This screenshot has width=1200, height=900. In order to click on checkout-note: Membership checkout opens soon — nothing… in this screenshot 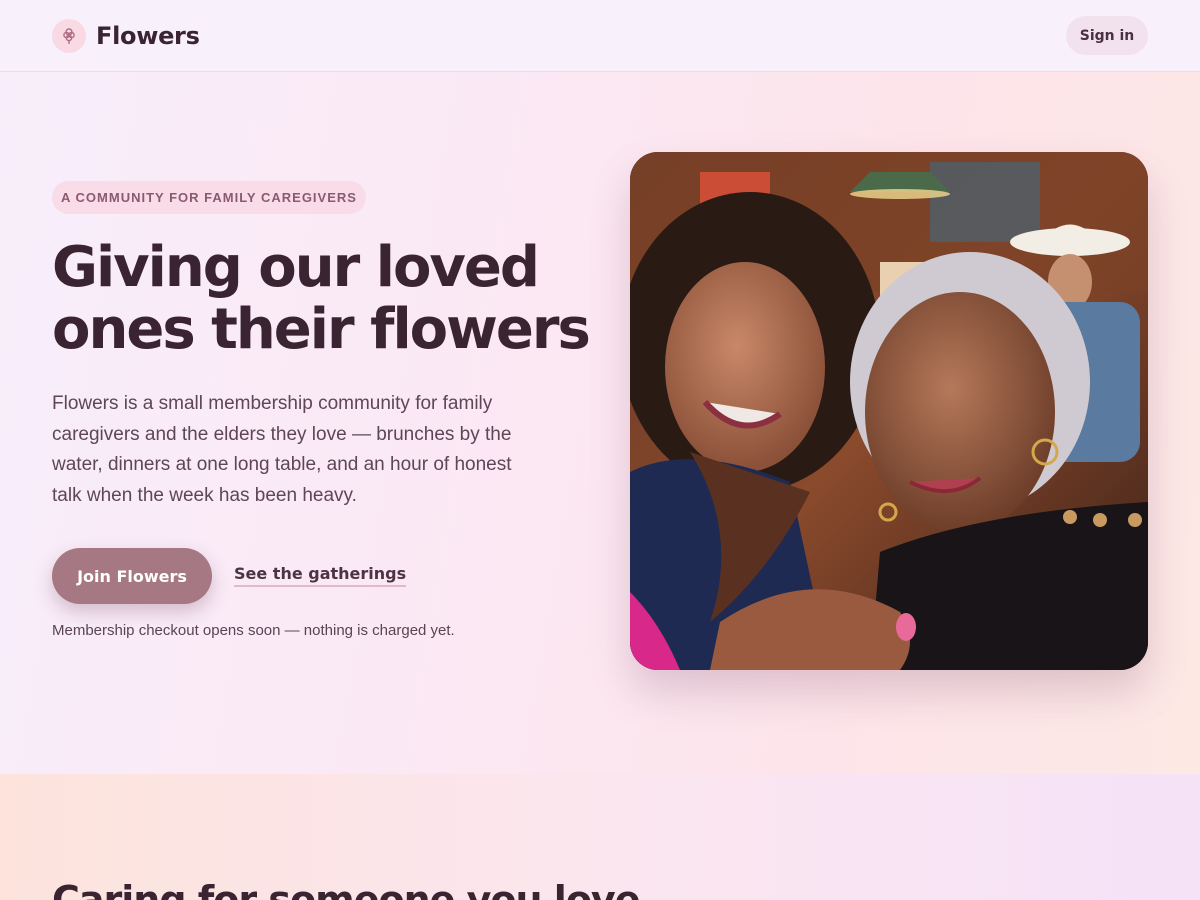, I will do `click(253, 630)`.